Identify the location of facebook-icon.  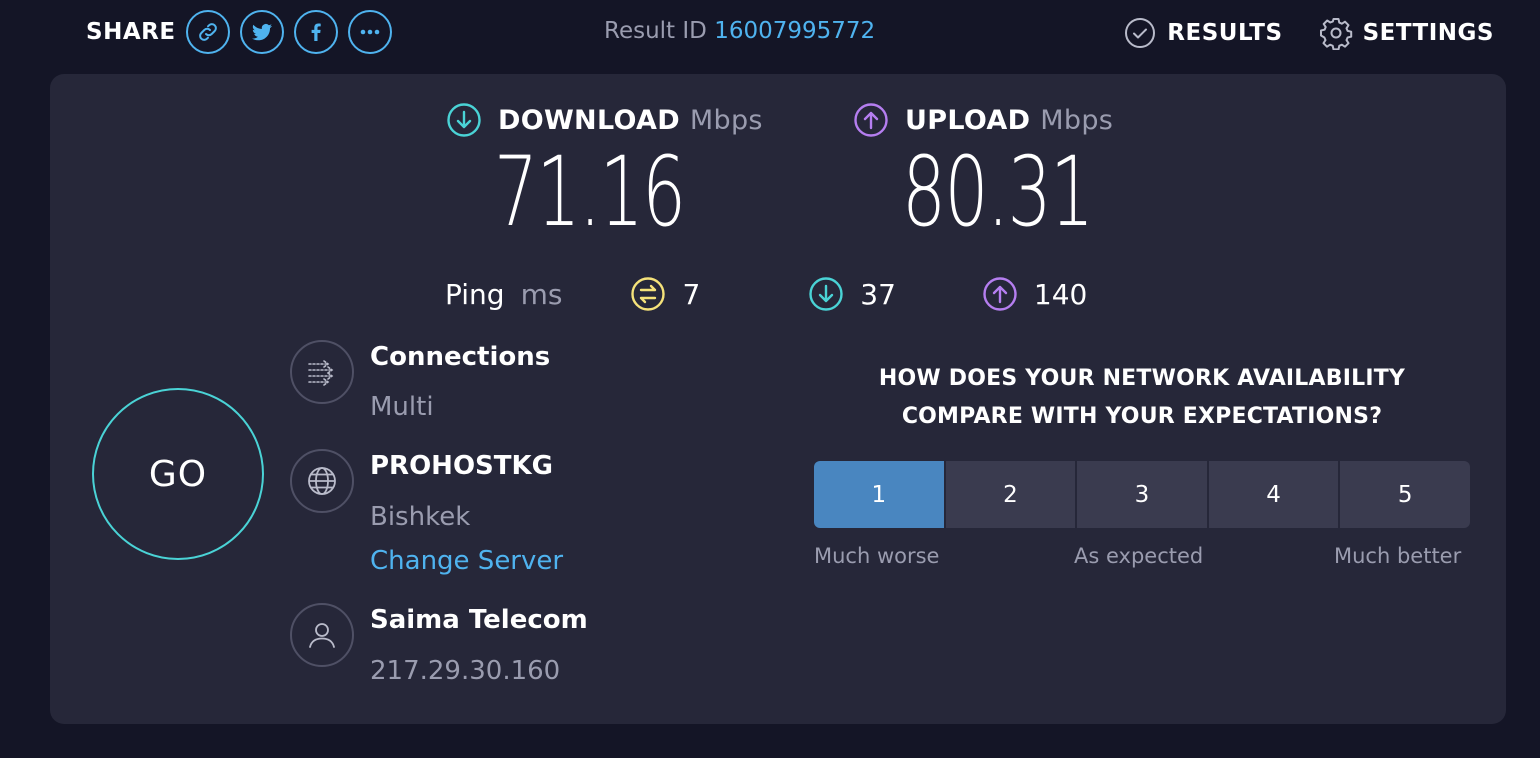
(316, 32).